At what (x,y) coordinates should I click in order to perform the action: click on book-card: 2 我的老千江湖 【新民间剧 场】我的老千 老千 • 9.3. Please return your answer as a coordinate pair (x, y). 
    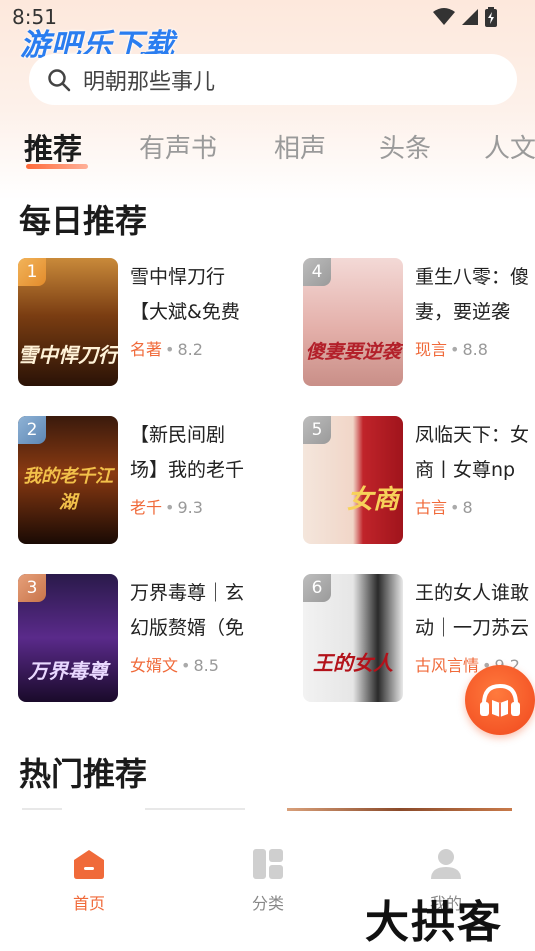
    Looking at the image, I should click on (148, 481).